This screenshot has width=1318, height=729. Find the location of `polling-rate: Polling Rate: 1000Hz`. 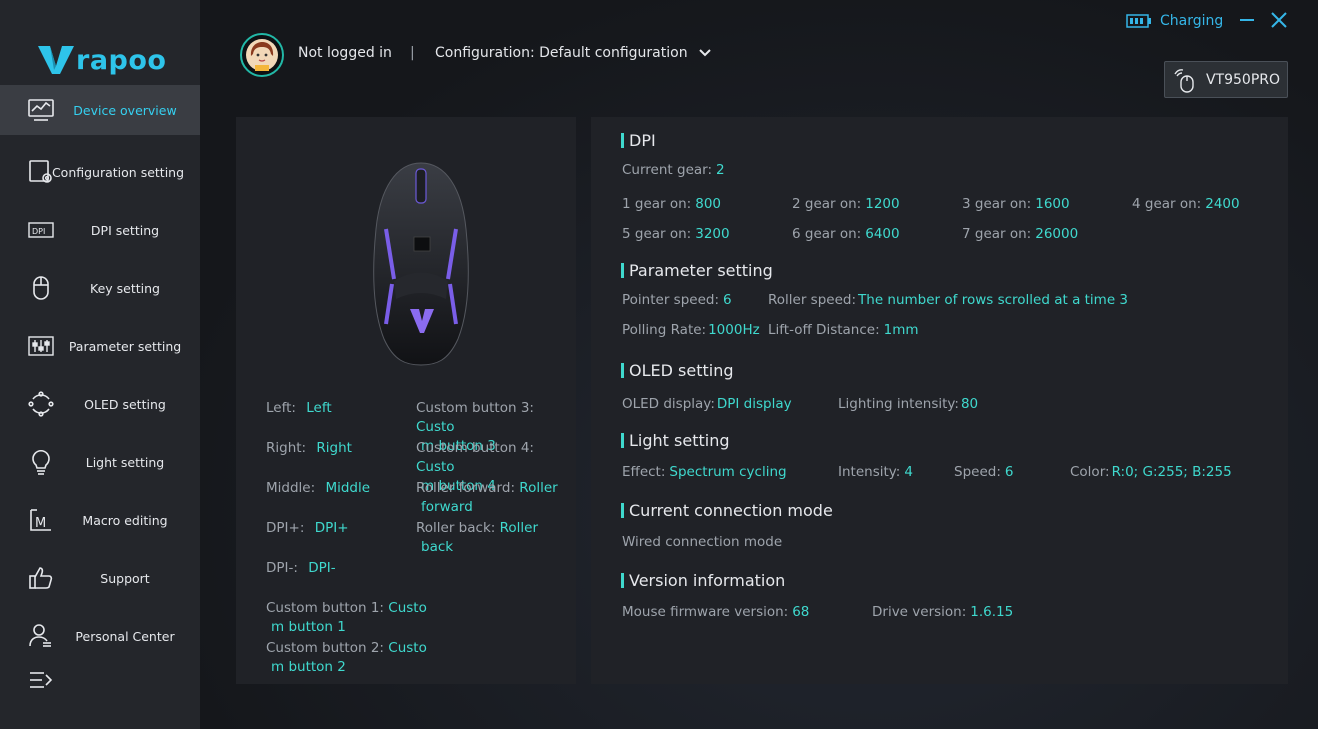

polling-rate: Polling Rate: 1000Hz is located at coordinates (691, 330).